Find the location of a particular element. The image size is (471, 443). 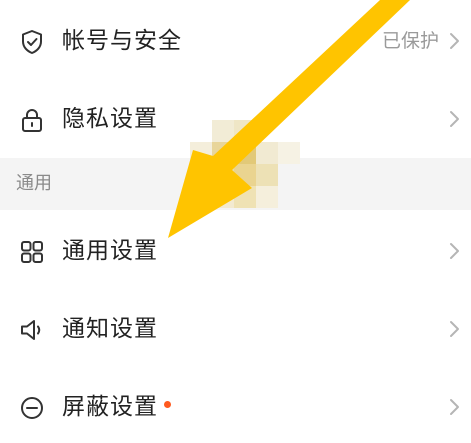

general-settings-label: 通用设置 is located at coordinates (110, 251).